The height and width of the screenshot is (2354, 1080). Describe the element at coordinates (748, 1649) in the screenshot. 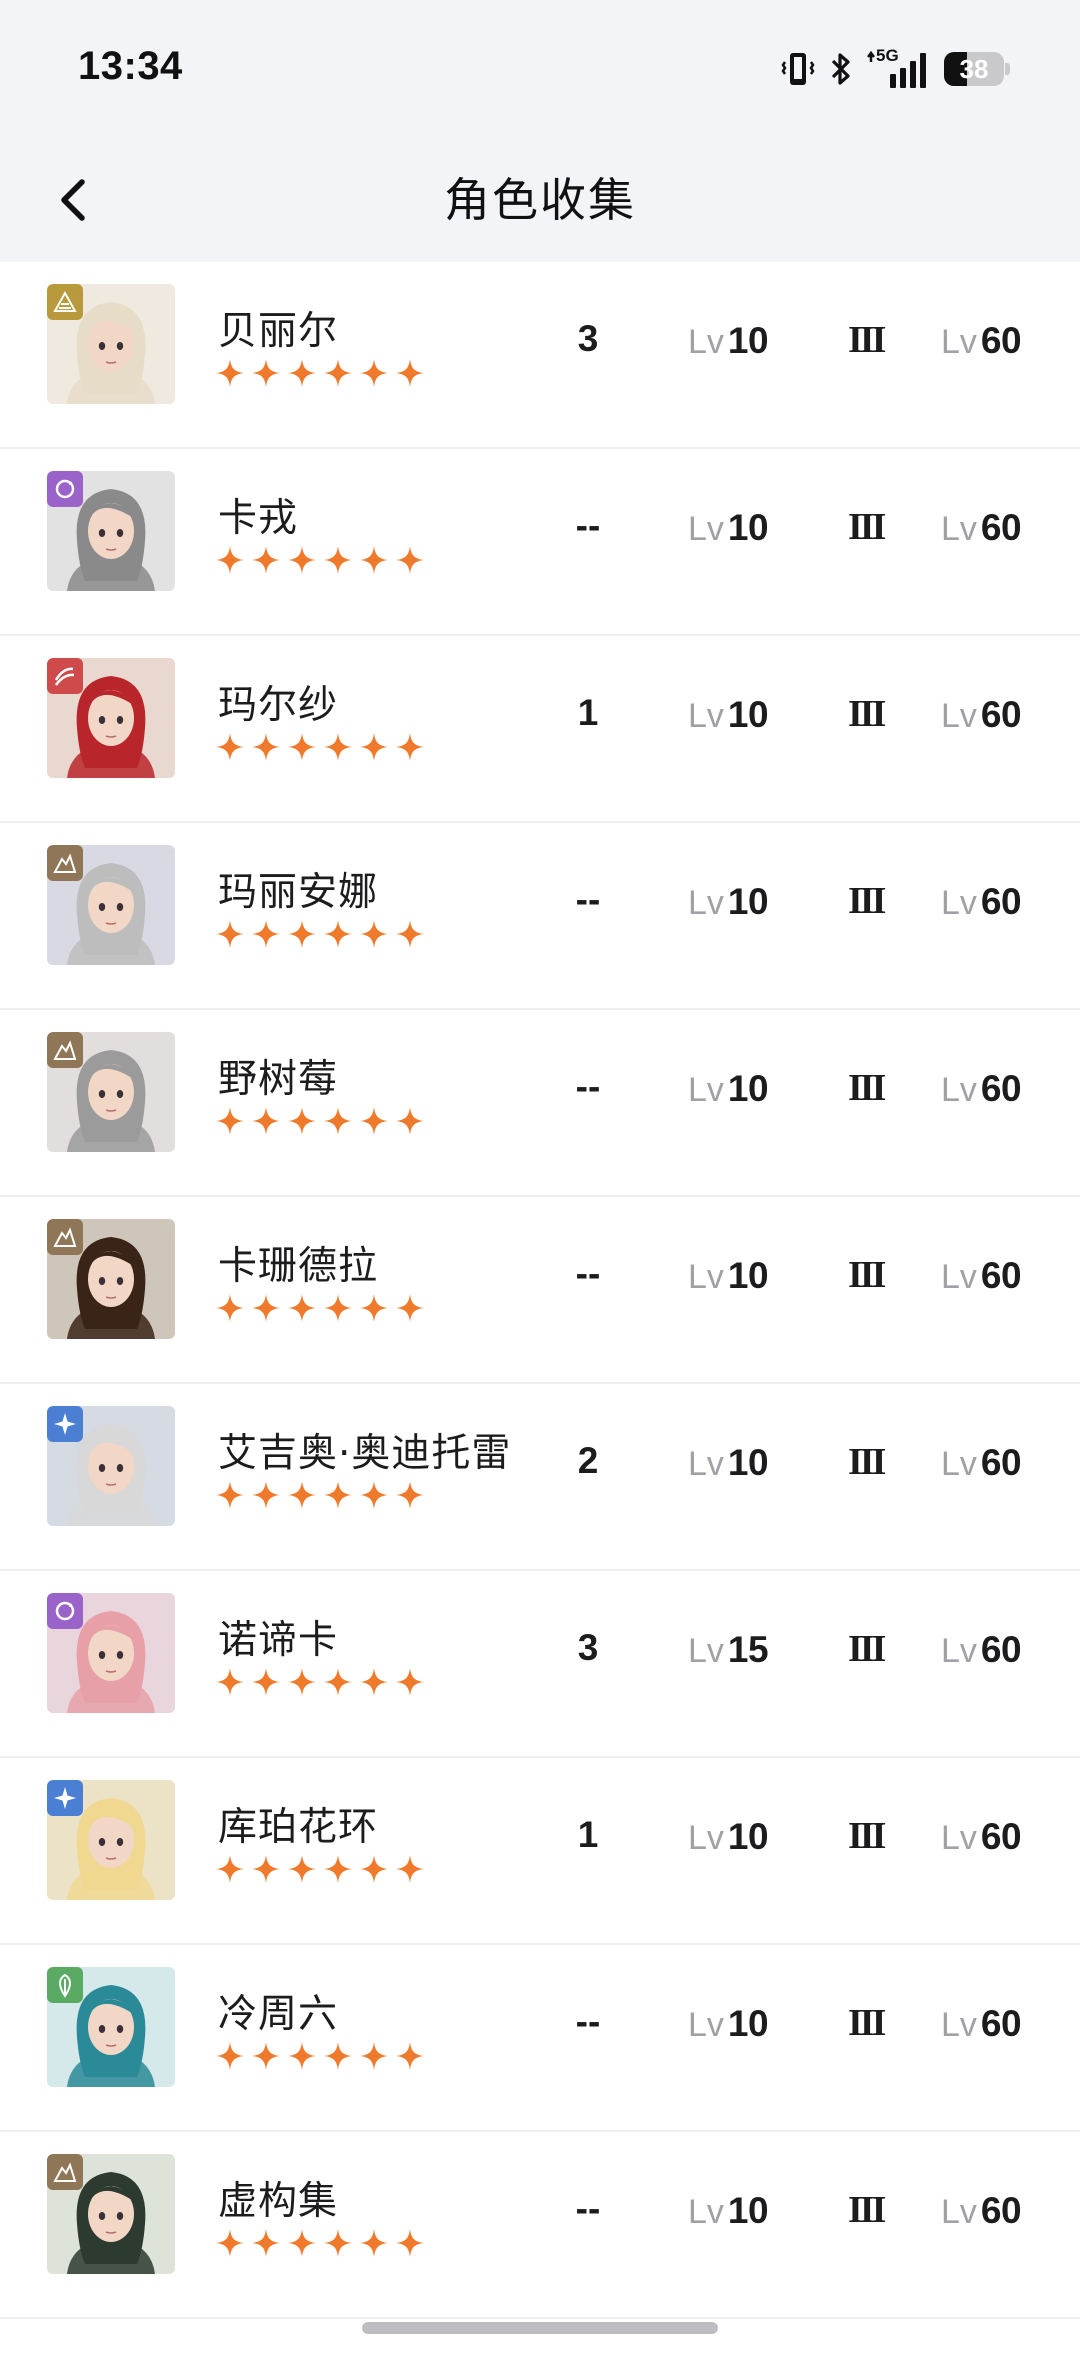

I see `skill-level-value: 15` at that location.